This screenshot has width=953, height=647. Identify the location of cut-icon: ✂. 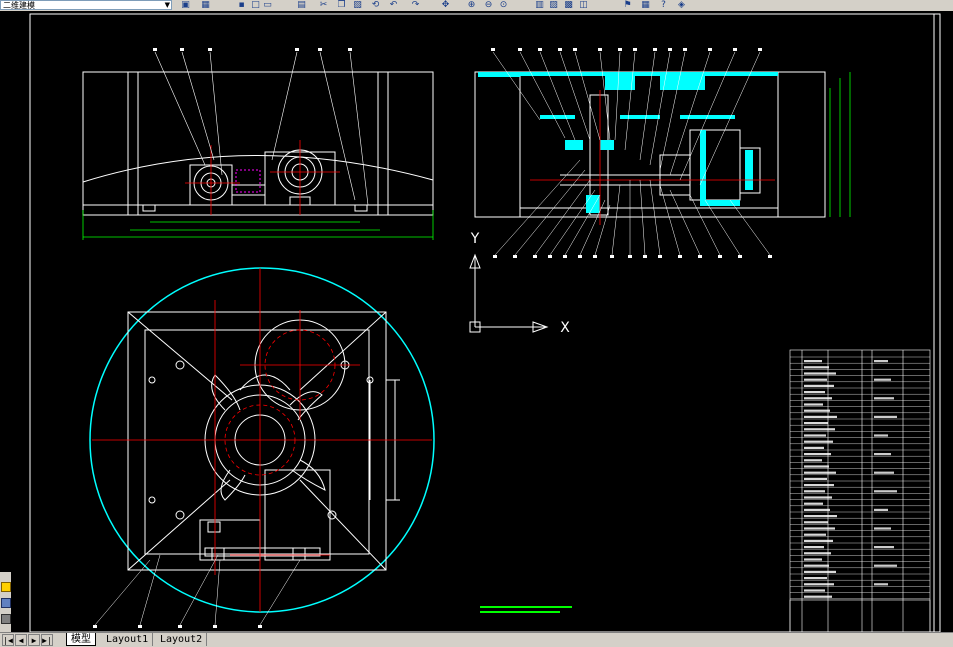
(323, 5).